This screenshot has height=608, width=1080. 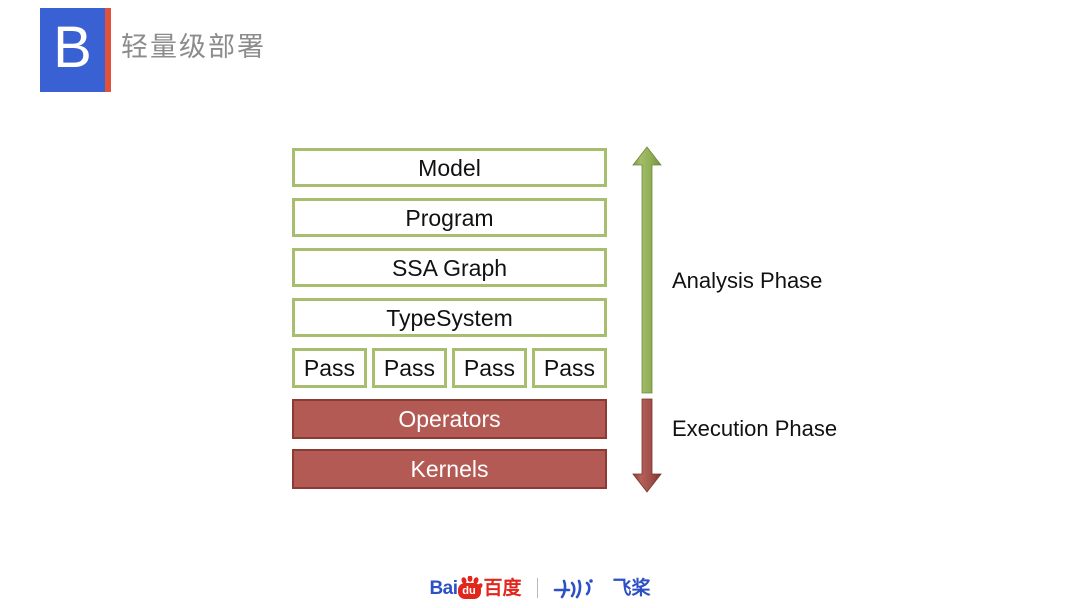 I want to click on stack-box-model: Model, so click(x=449, y=167).